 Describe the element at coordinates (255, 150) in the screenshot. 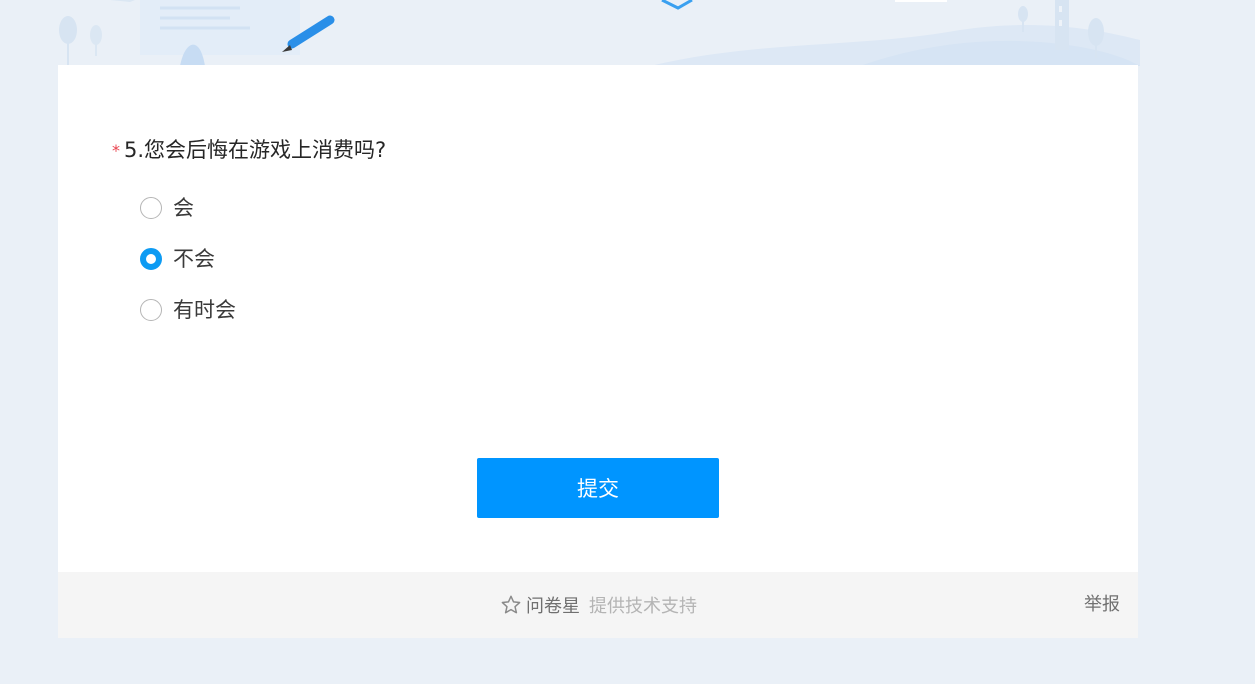

I see `question-text: 5.您会后悔在游戏上消费吗?` at that location.